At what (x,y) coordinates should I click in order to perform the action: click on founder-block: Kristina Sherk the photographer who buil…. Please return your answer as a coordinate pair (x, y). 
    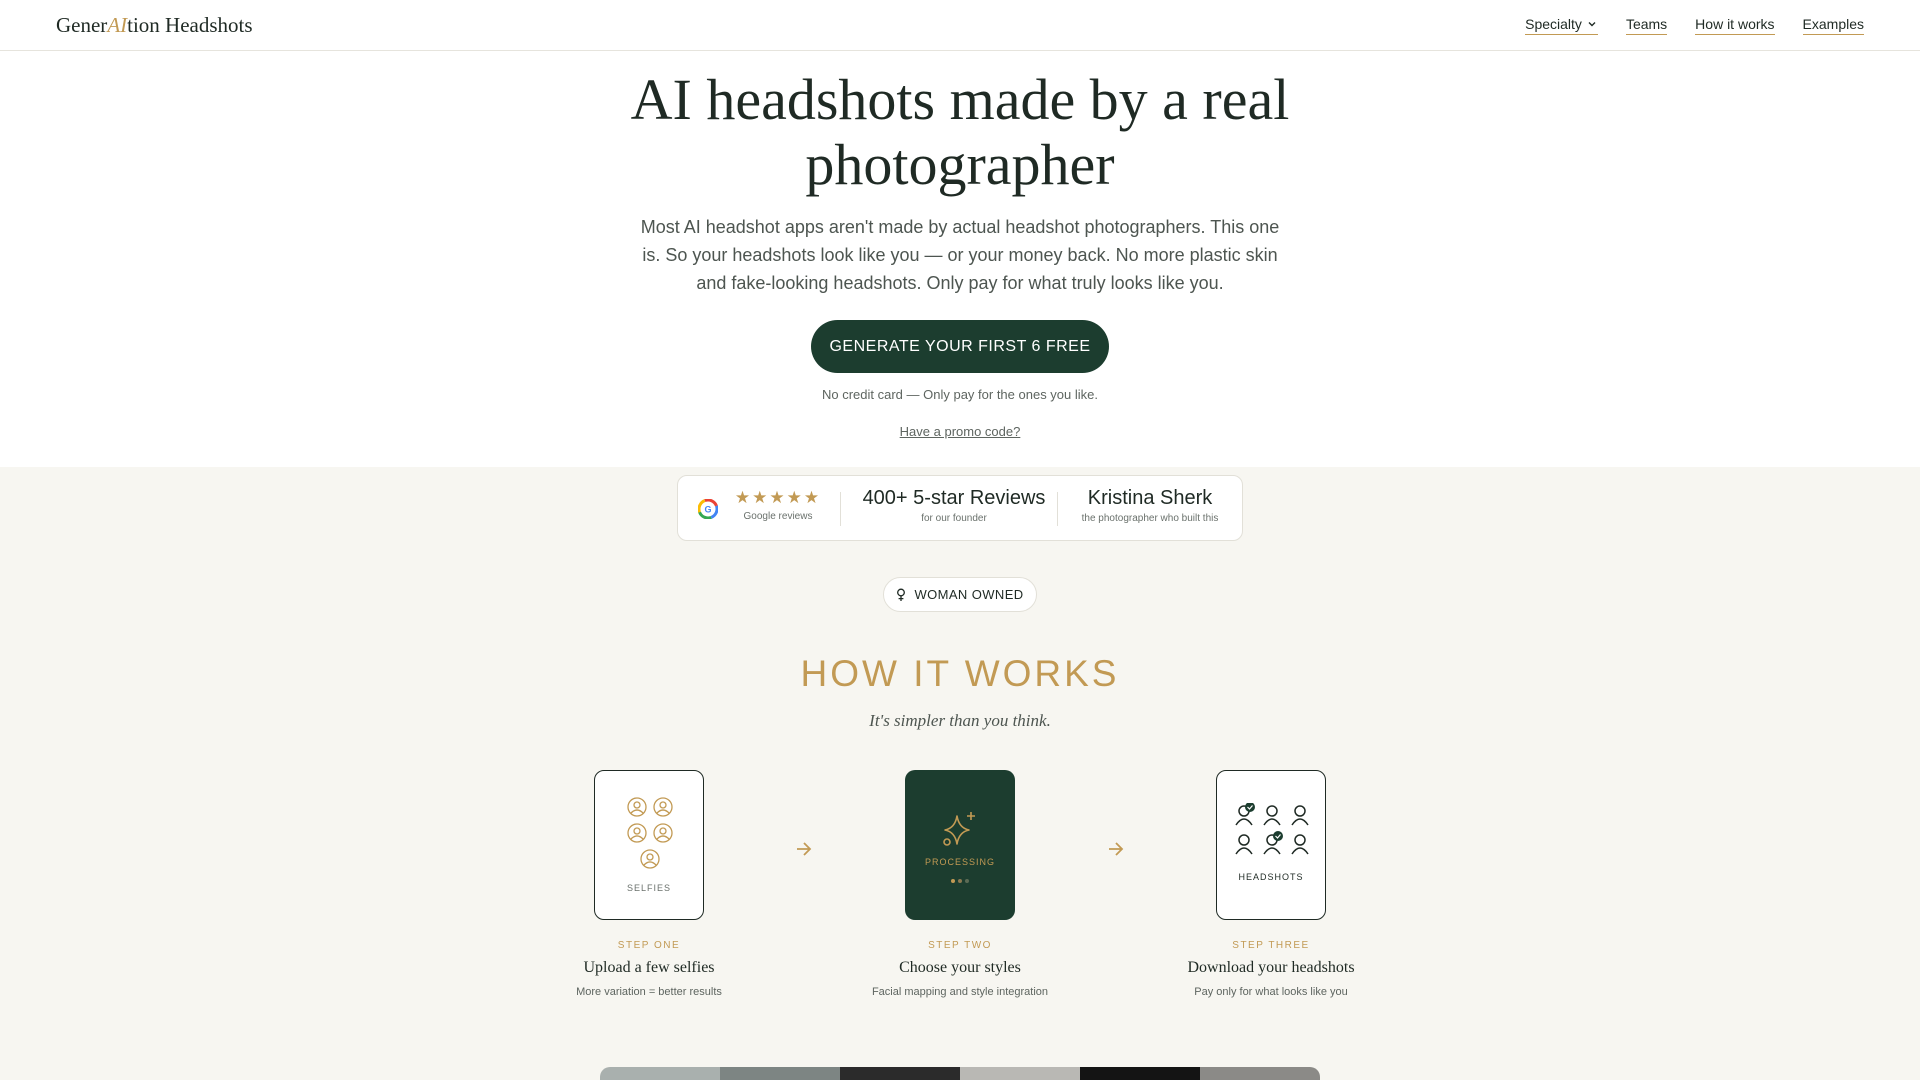
    Looking at the image, I should click on (1150, 505).